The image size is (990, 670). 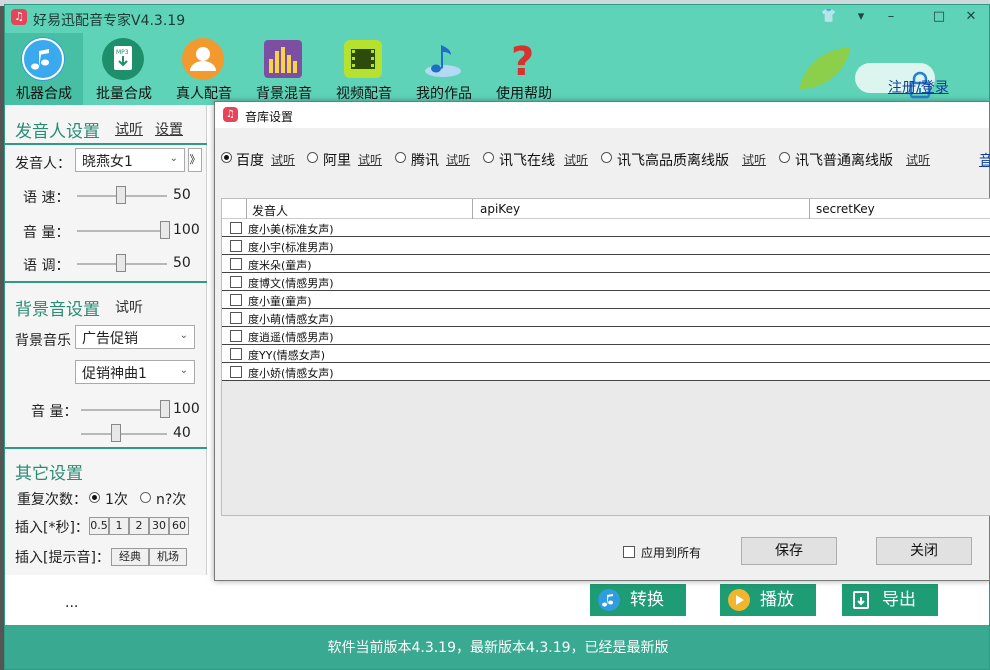 What do you see at coordinates (939, 16) in the screenshot?
I see `maximize-button: □` at bounding box center [939, 16].